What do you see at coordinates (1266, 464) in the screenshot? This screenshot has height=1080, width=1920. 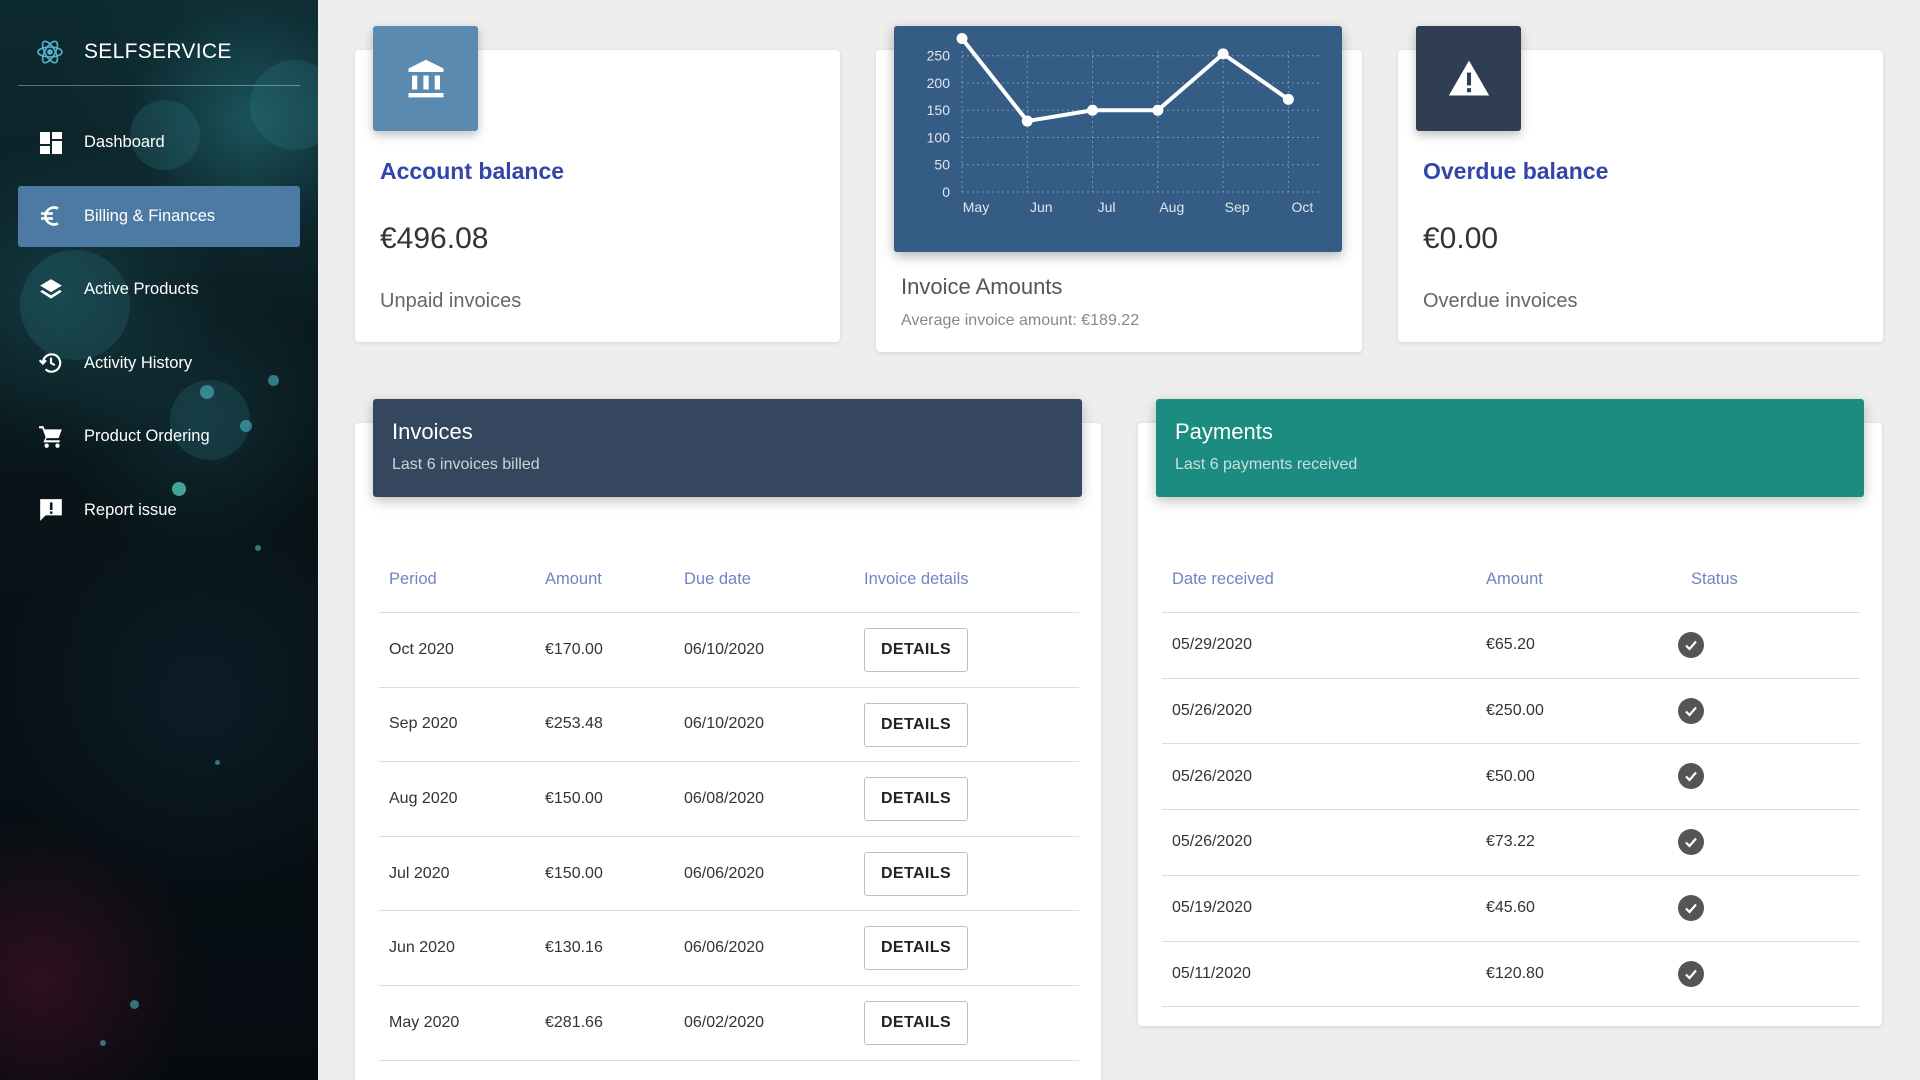 I see `table-subtitle: Last 6 payments received` at bounding box center [1266, 464].